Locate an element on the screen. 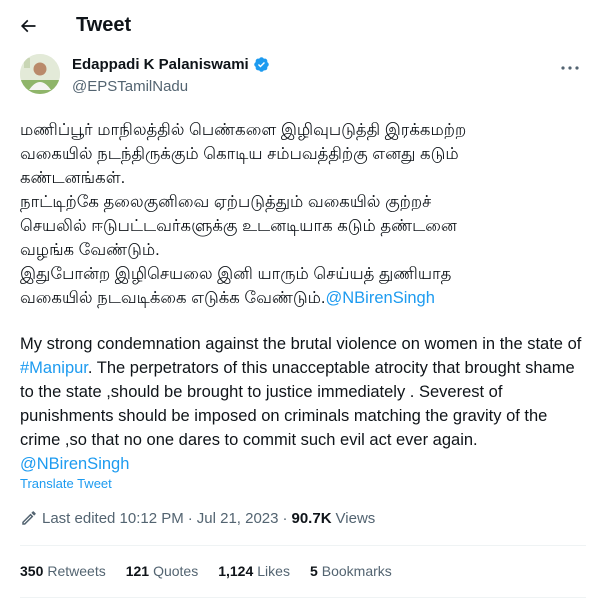  retweets-stat: 350 Retweets is located at coordinates (63, 571).